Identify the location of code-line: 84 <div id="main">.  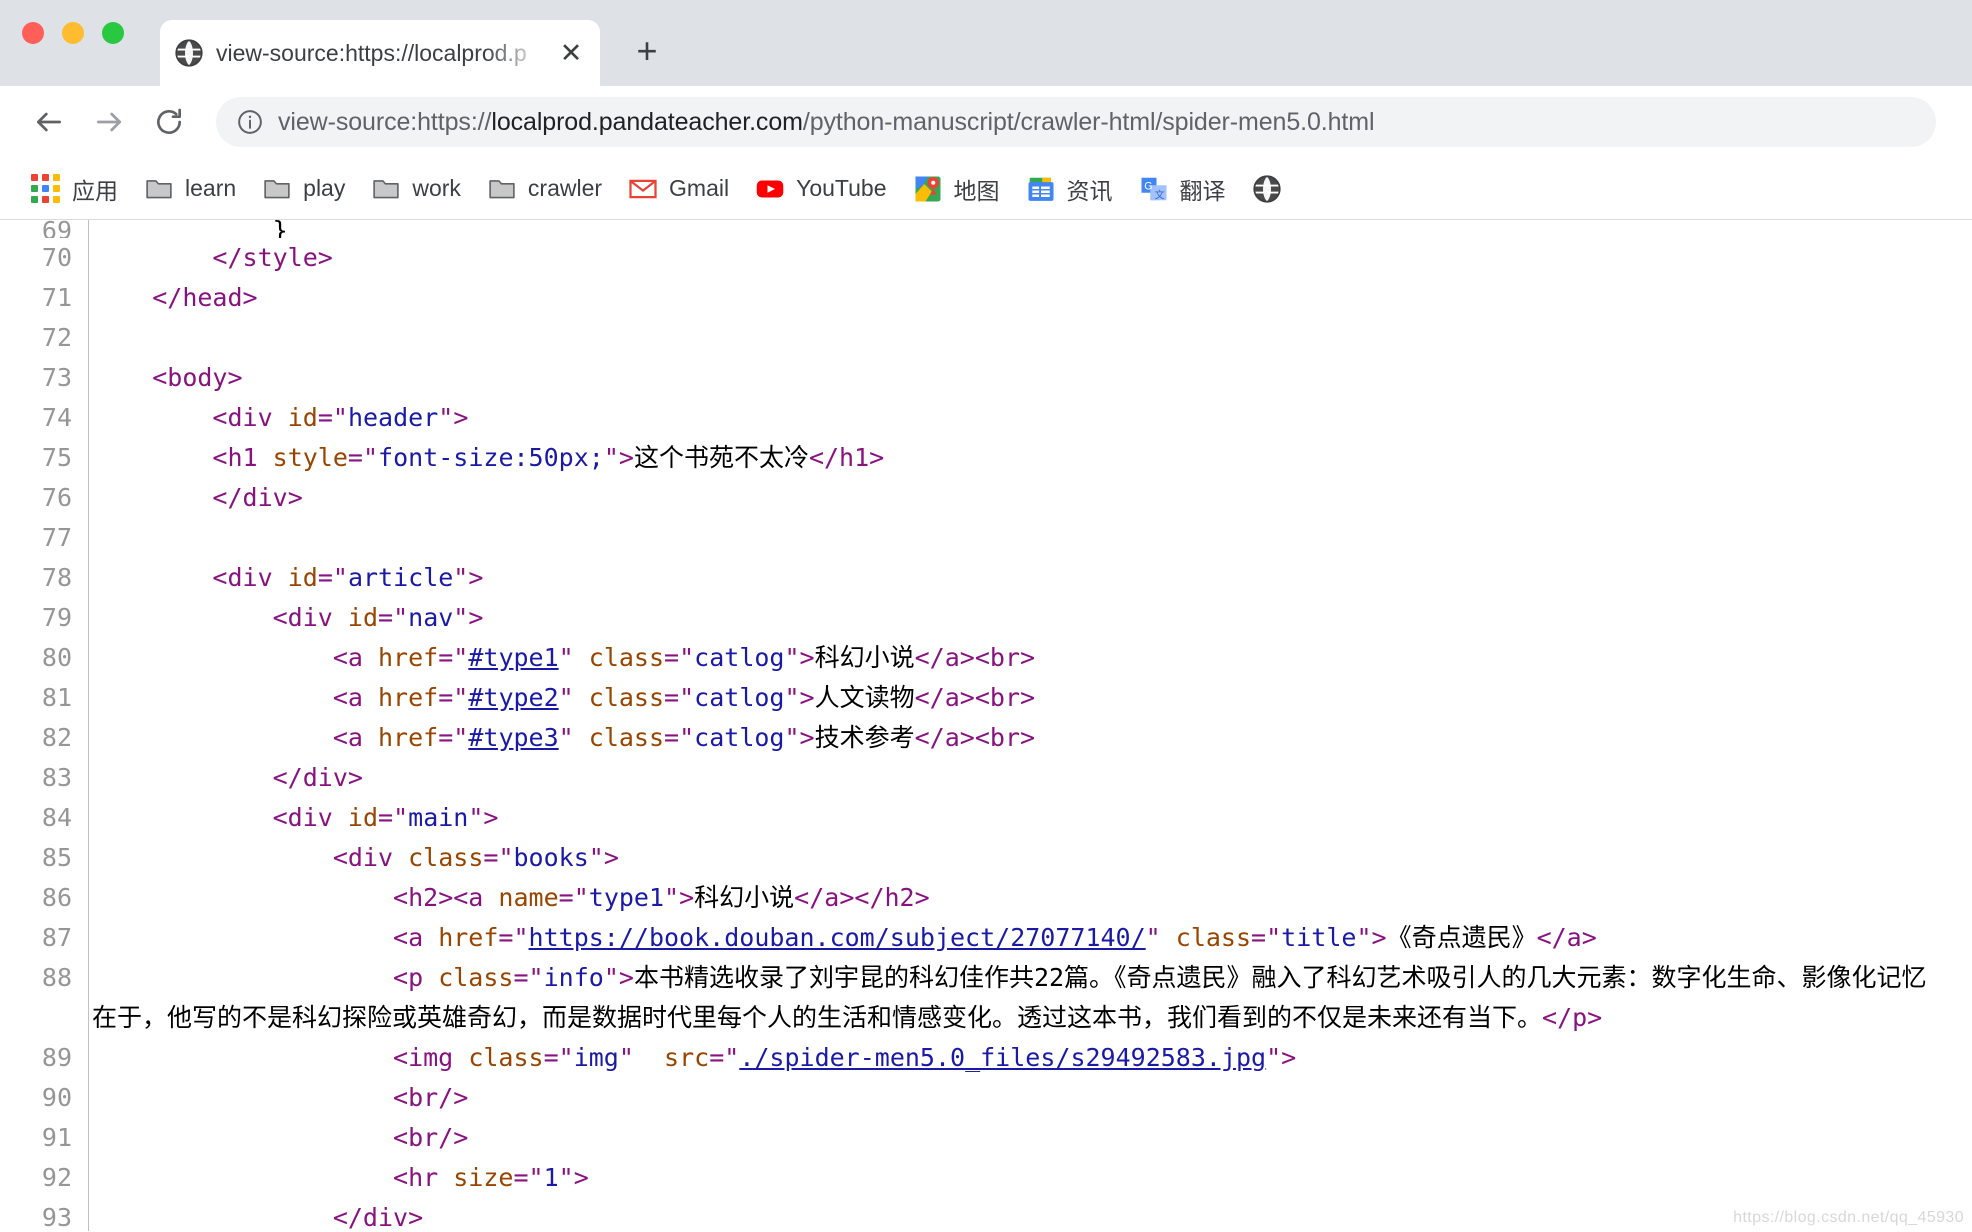
(986, 818).